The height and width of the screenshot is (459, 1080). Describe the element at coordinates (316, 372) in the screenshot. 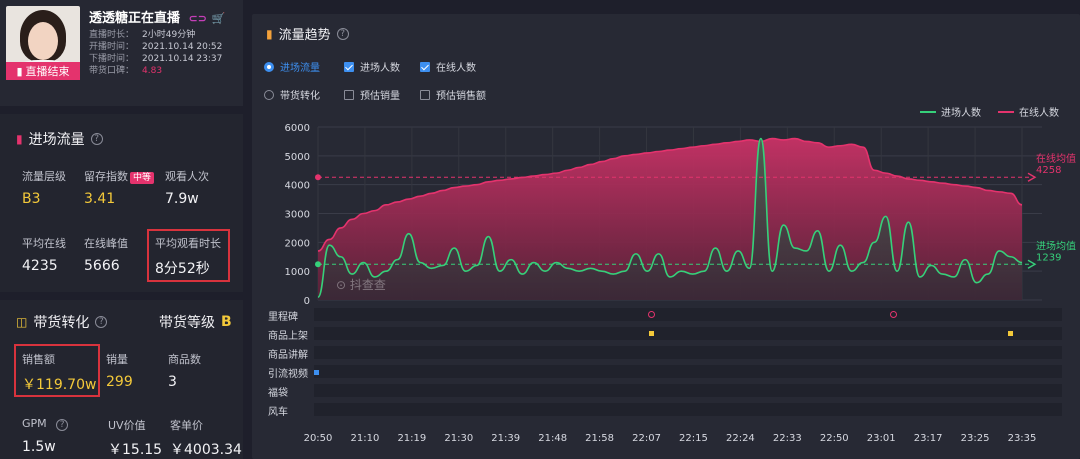

I see `video-marker` at that location.